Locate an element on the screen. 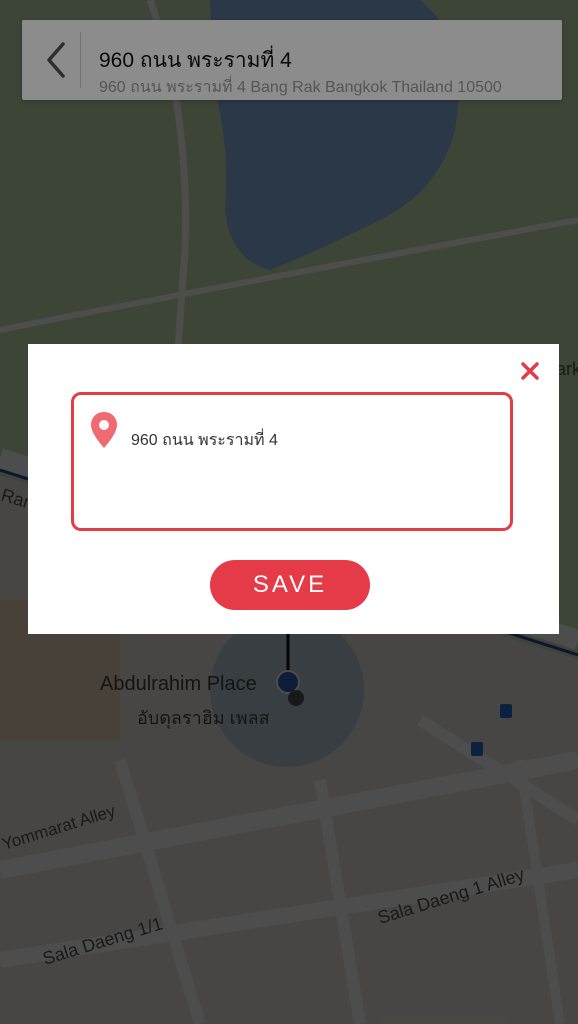  close-icon is located at coordinates (530, 371).